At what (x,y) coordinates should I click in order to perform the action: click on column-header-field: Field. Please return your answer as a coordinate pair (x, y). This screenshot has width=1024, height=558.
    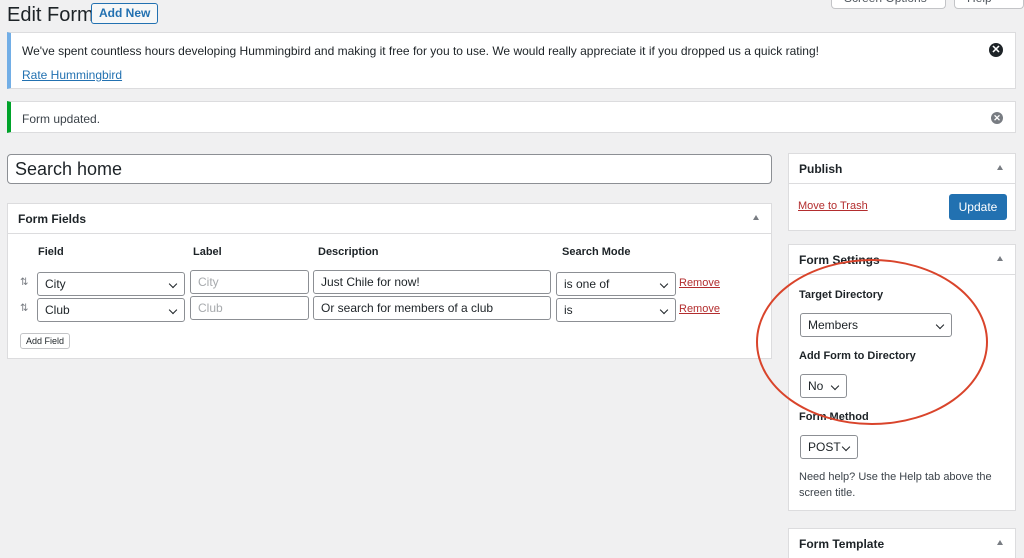
    Looking at the image, I should click on (51, 252).